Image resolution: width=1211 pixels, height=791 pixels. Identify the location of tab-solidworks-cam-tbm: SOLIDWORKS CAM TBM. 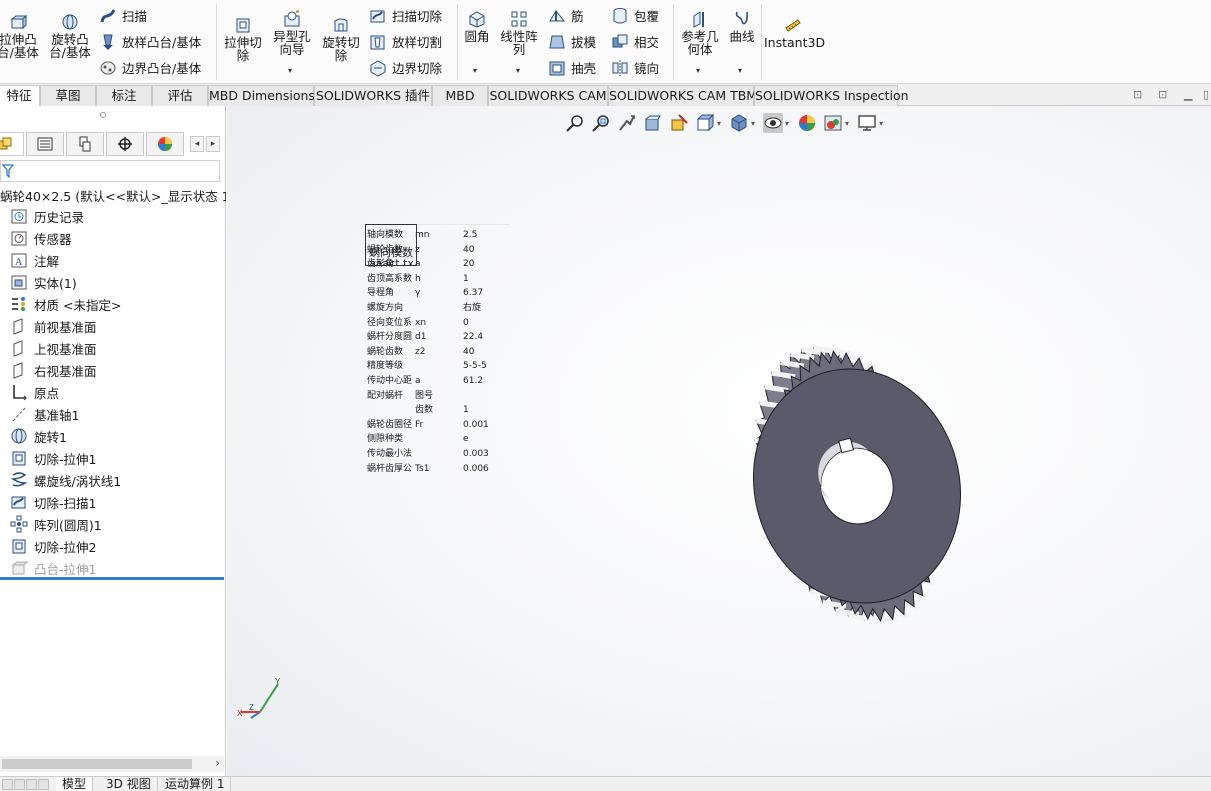
(682, 95).